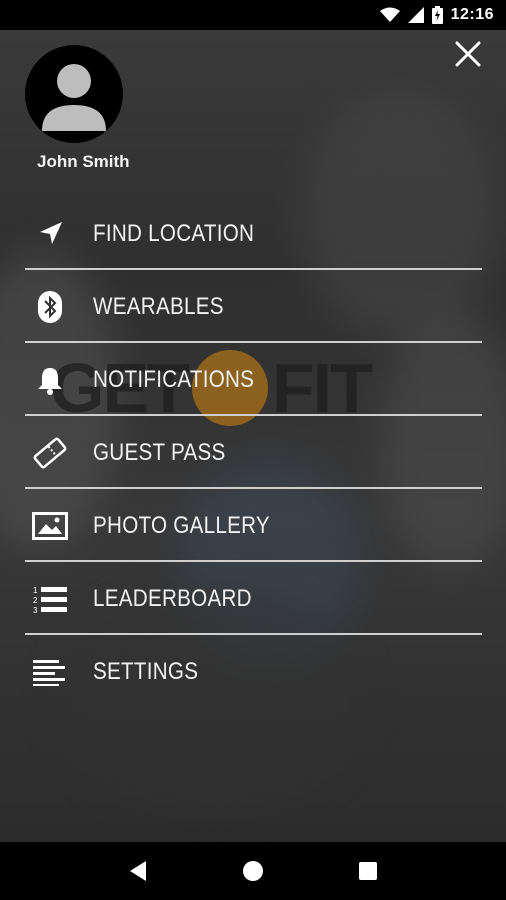 The image size is (506, 900). I want to click on home-icon, so click(252, 871).